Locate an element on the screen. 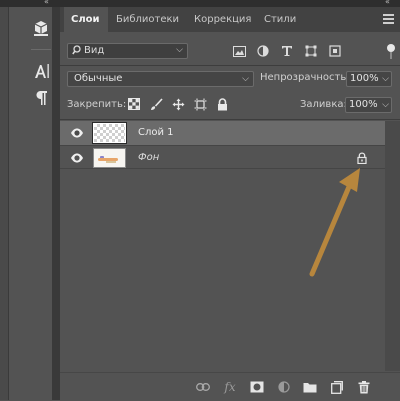 This screenshot has width=400, height=401. layers-bottom-bar: fx is located at coordinates (230, 386).